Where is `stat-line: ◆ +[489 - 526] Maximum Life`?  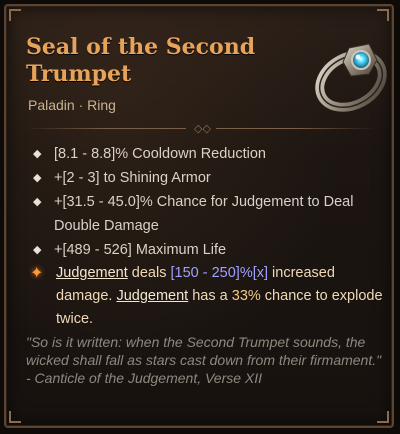
stat-line: ◆ +[489 - 526] Maximum Life is located at coordinates (208, 250).